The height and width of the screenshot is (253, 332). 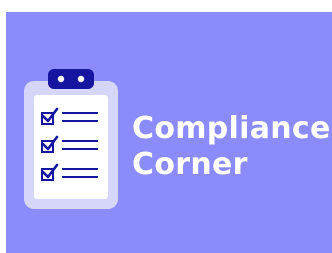 I want to click on clipboard-clip, so click(x=71, y=79).